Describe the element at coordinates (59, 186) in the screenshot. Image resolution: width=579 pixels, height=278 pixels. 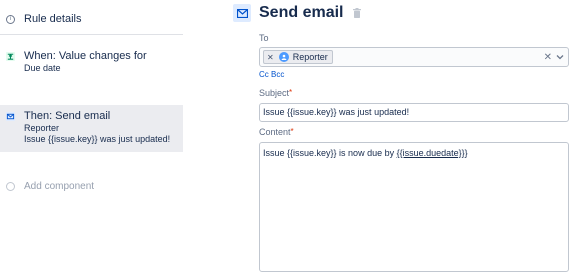
I see `add-component-label: Add component` at that location.